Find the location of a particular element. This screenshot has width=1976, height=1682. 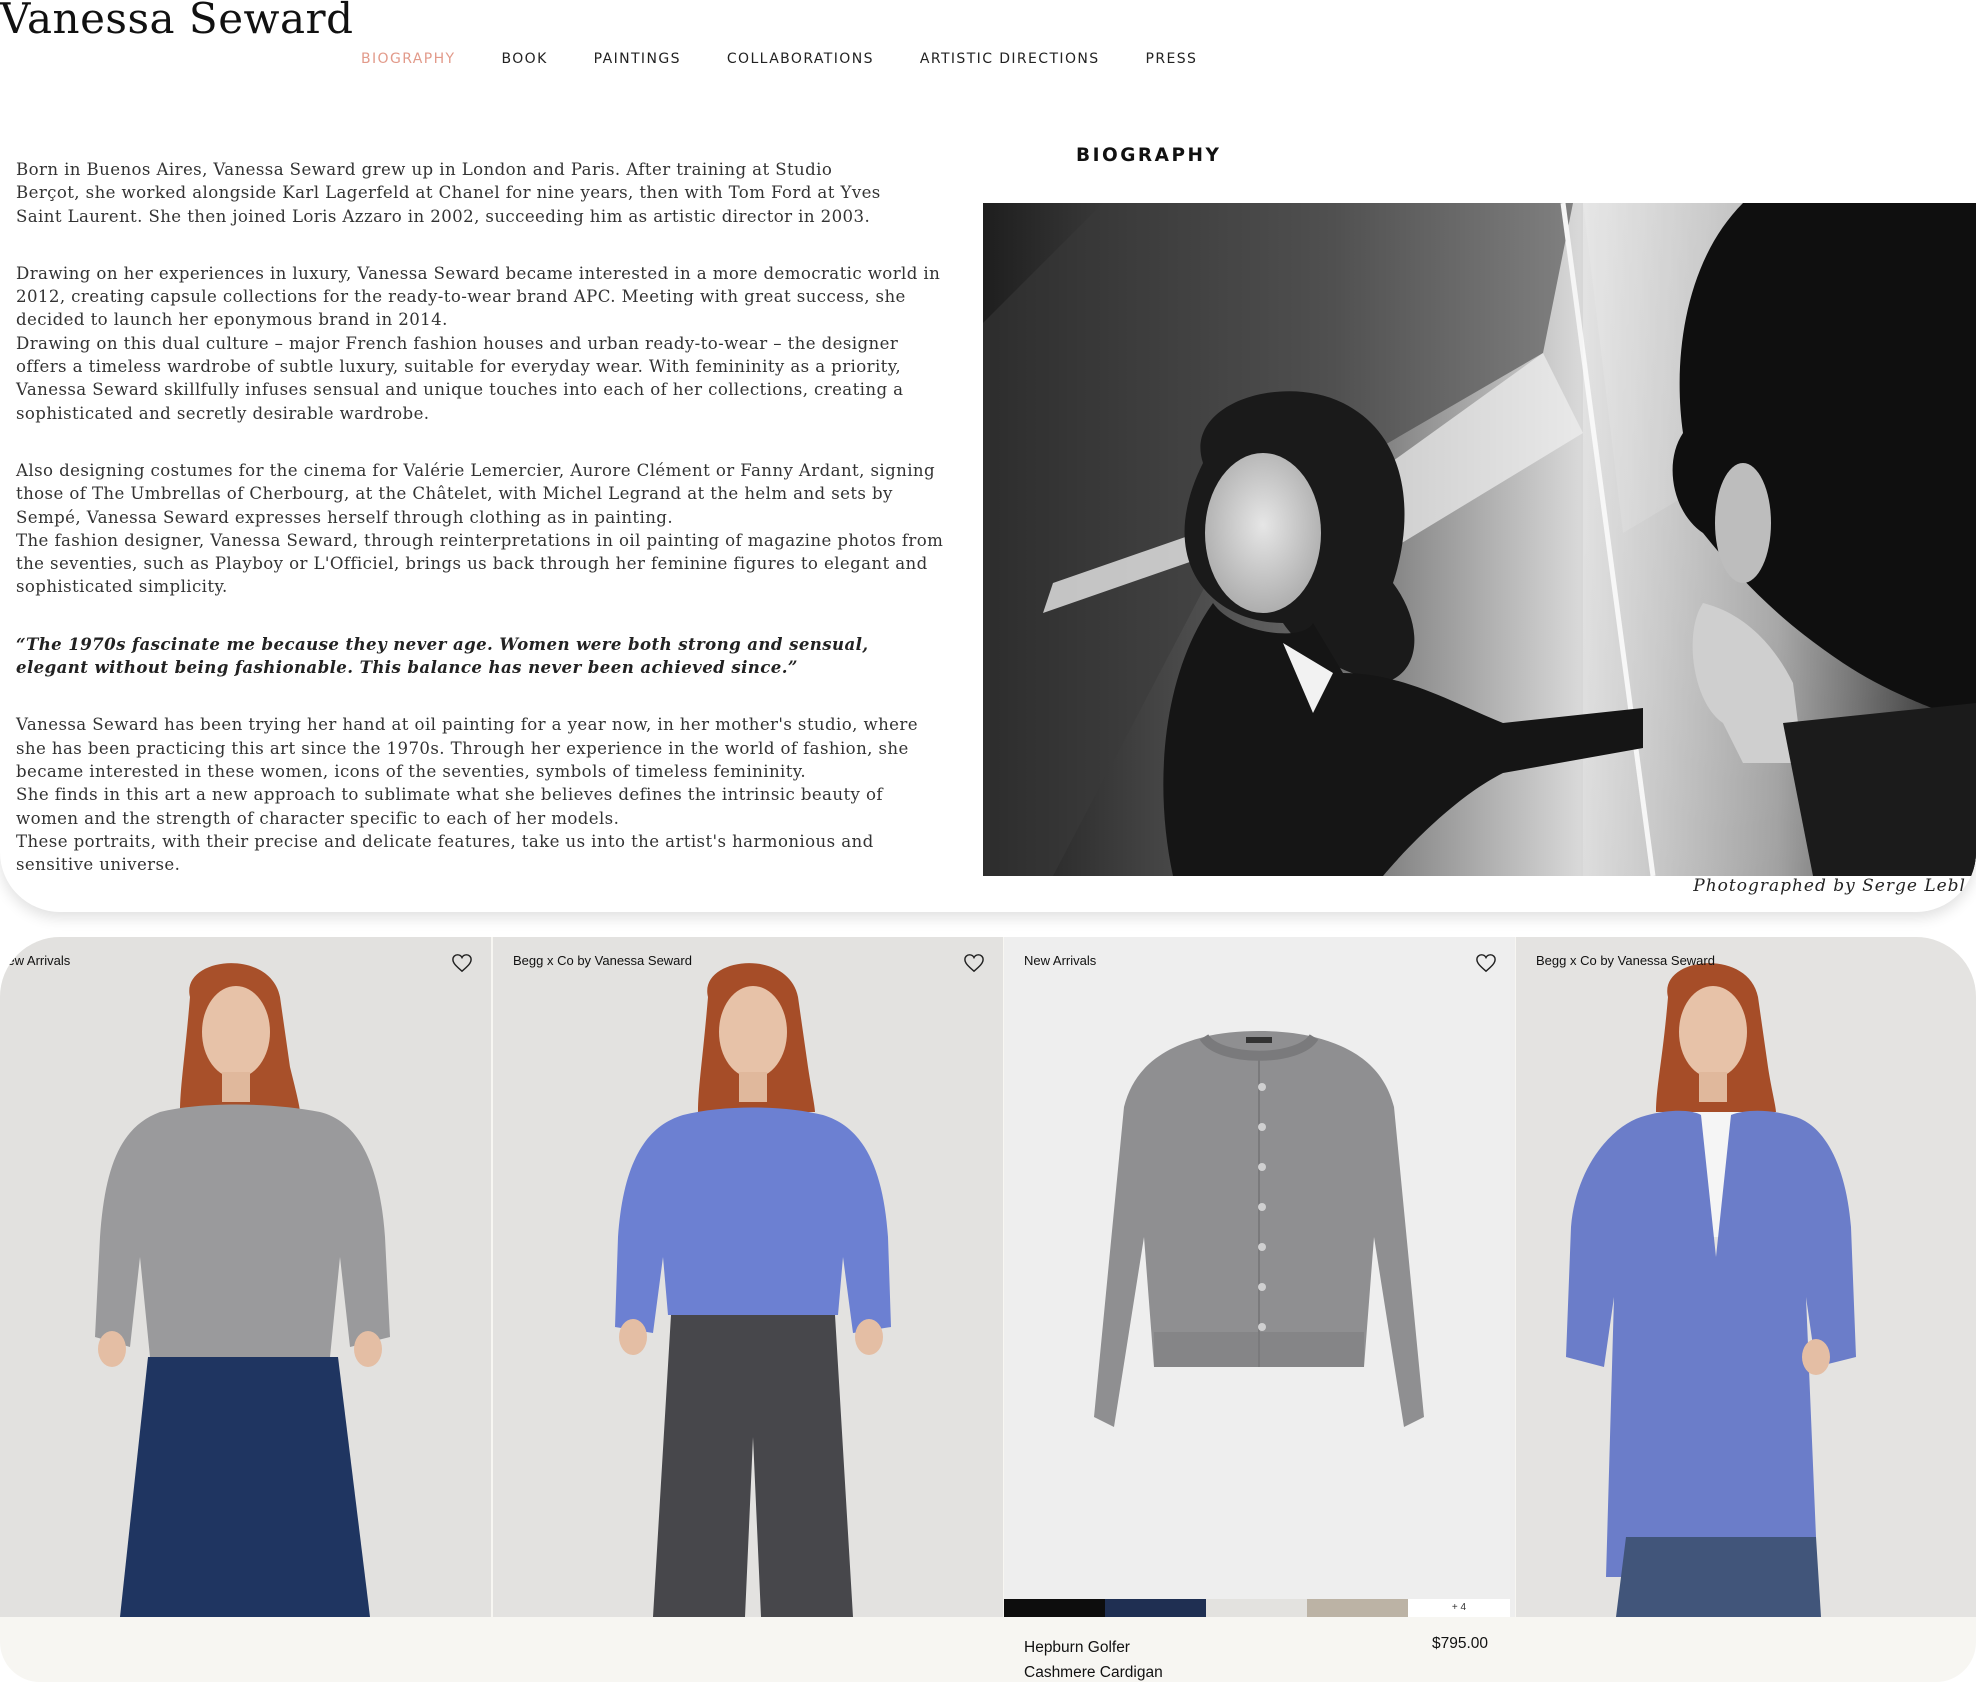

color-swatches: + 4 is located at coordinates (1257, 1608).